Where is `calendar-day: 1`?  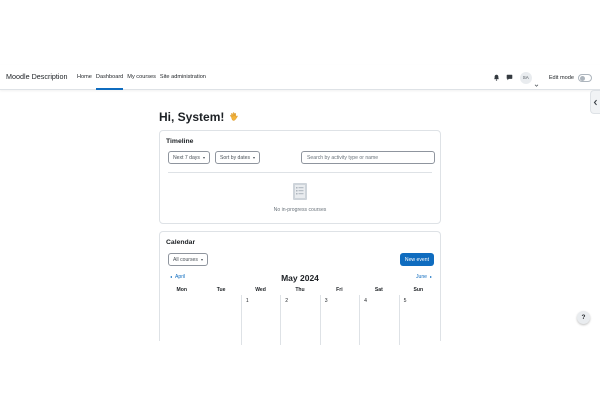 calendar-day: 1 is located at coordinates (260, 320).